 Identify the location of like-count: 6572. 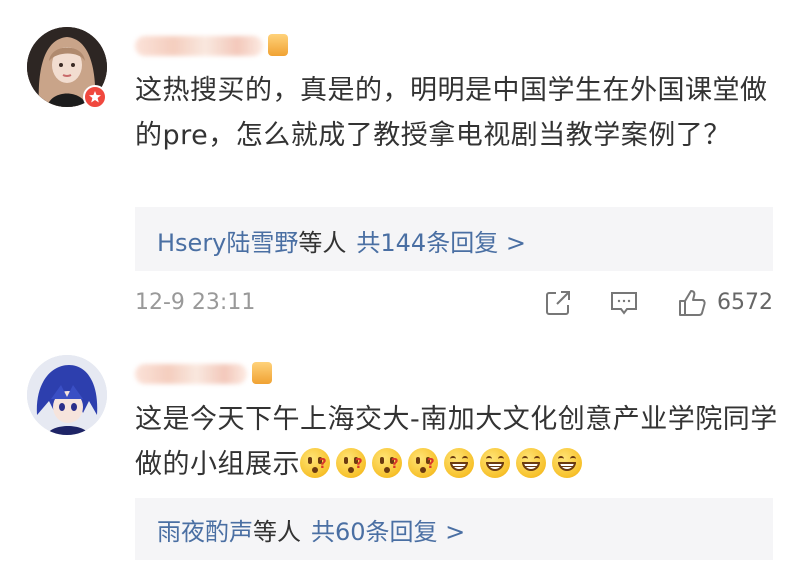
(745, 302).